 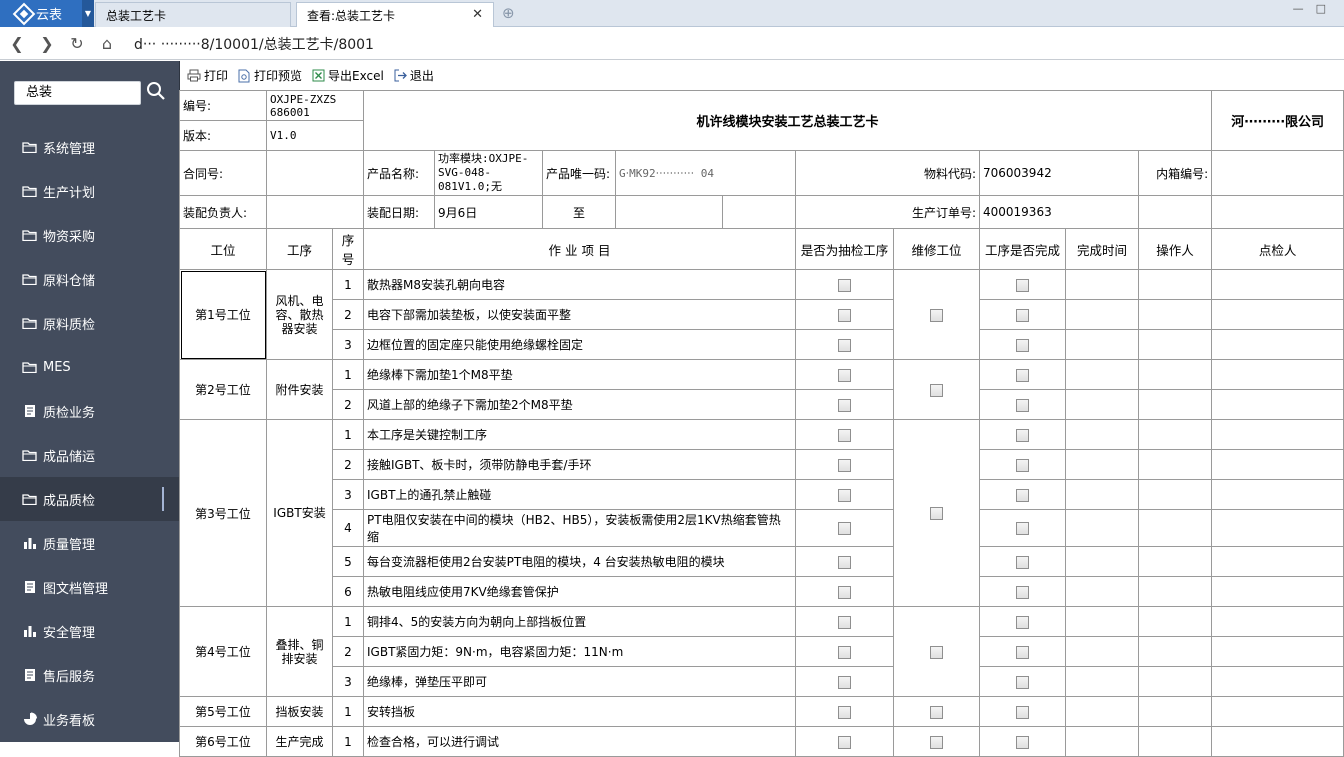 What do you see at coordinates (107, 43) in the screenshot?
I see `home-icon: ⌂` at bounding box center [107, 43].